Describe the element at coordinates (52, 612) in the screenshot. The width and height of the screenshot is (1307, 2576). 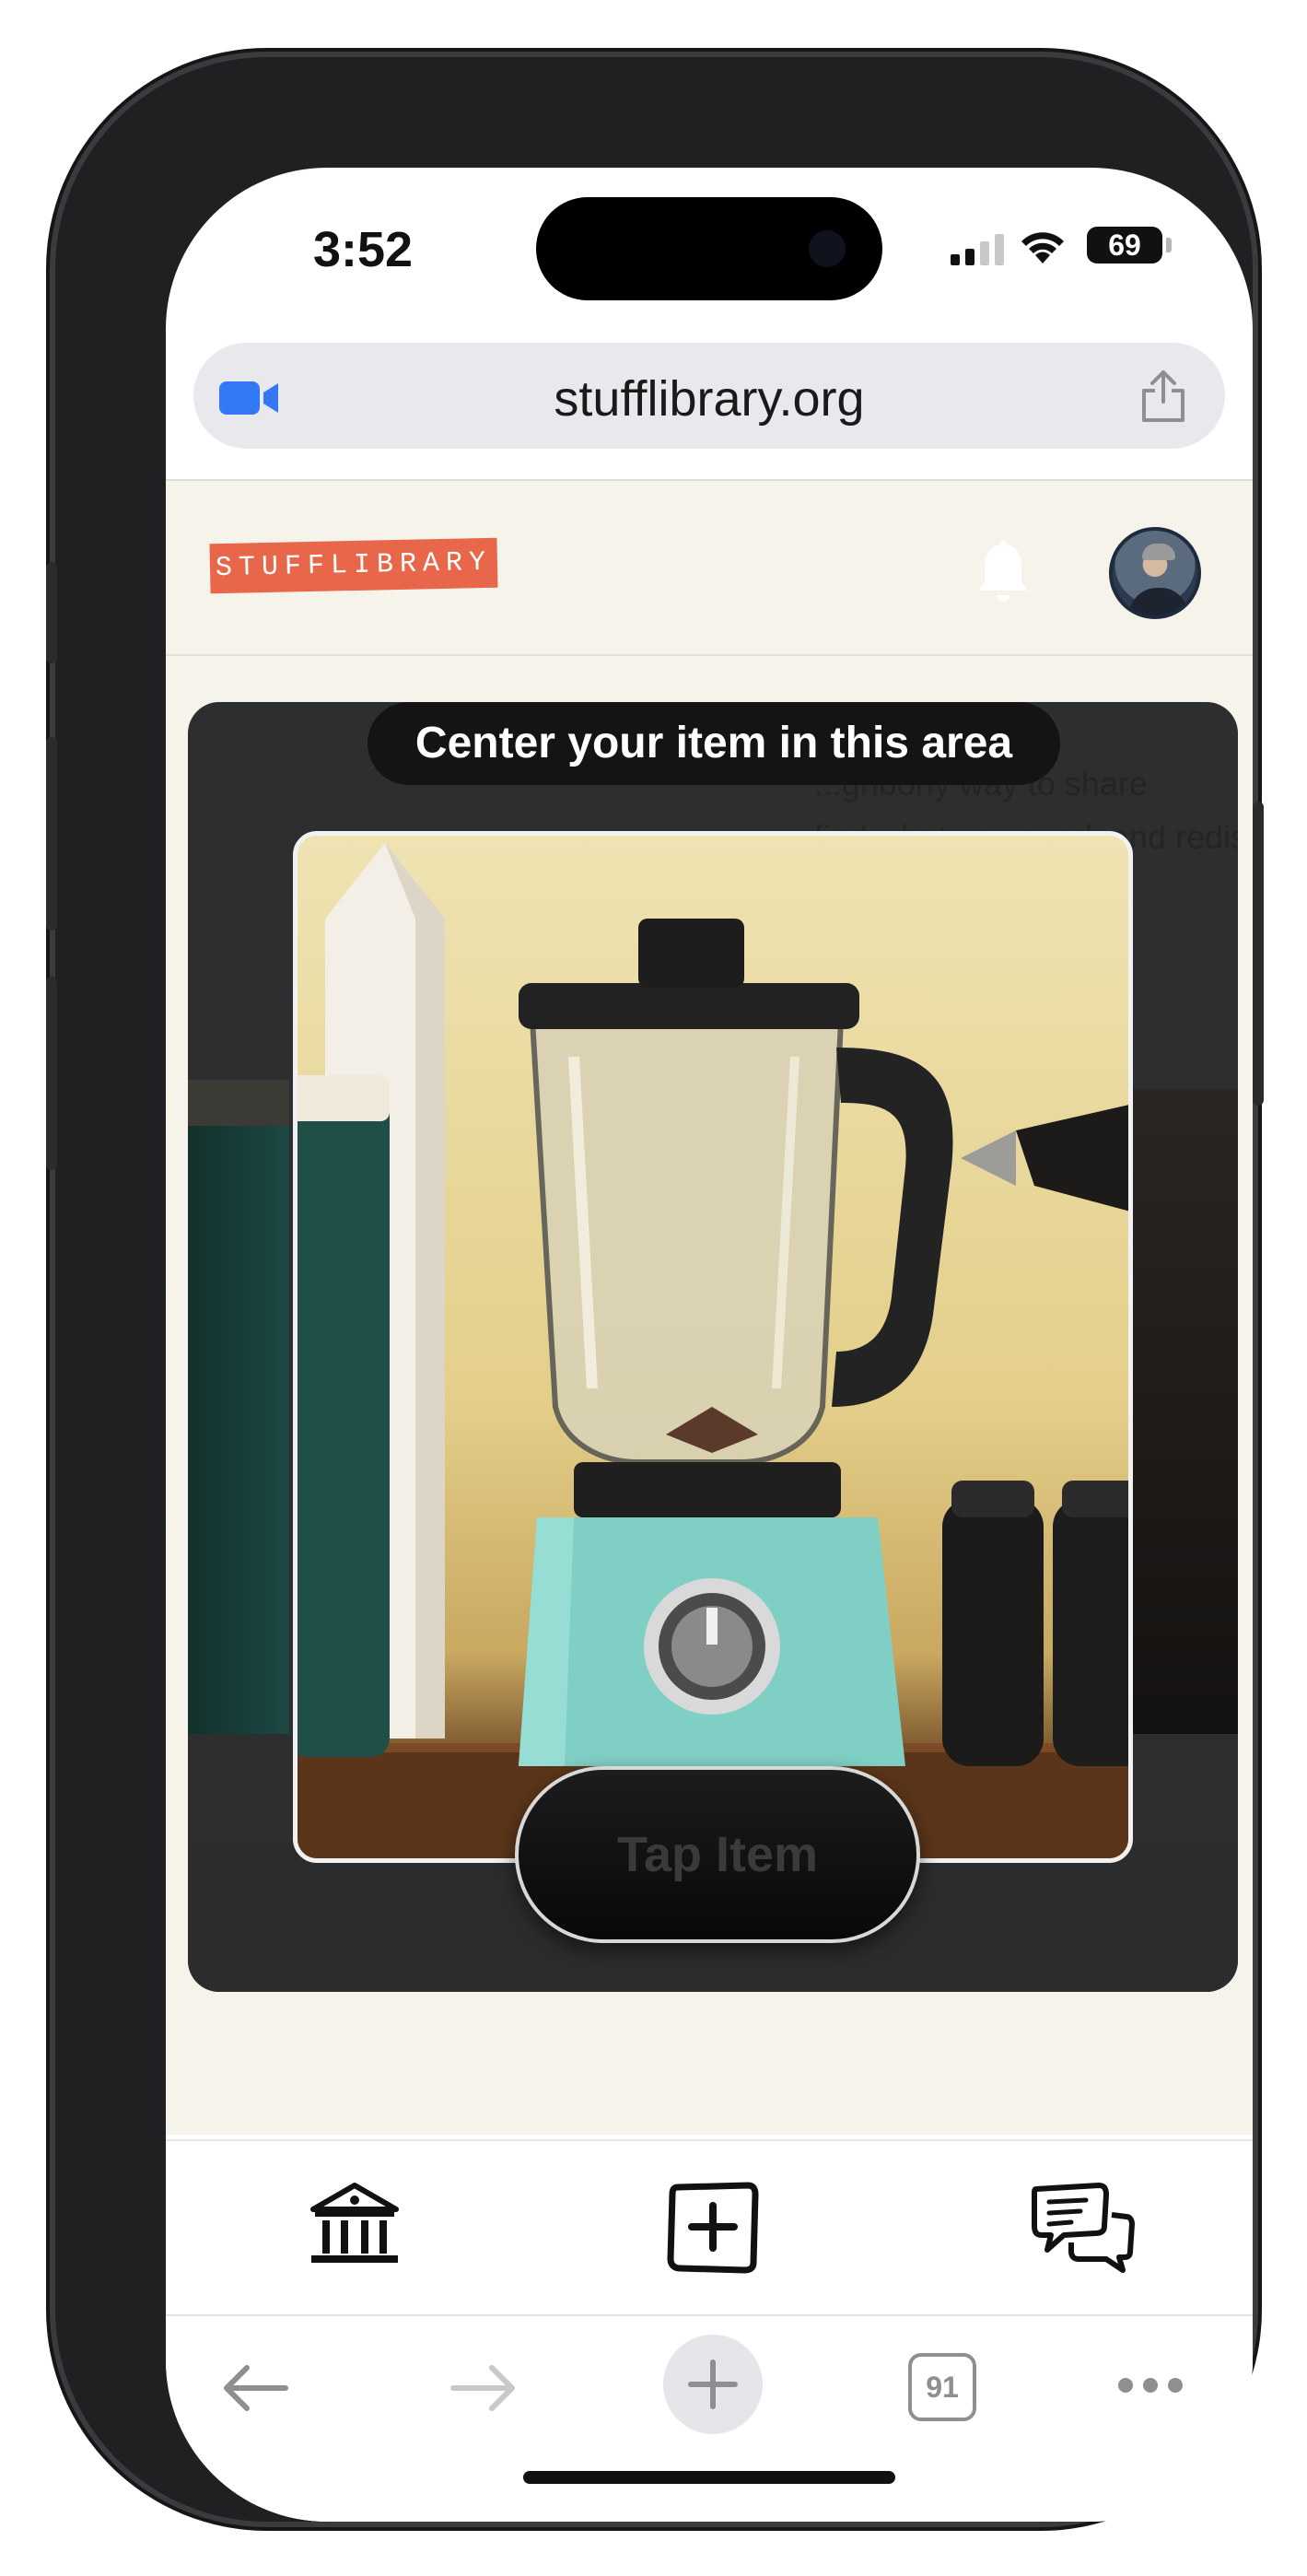
I see `action-button` at that location.